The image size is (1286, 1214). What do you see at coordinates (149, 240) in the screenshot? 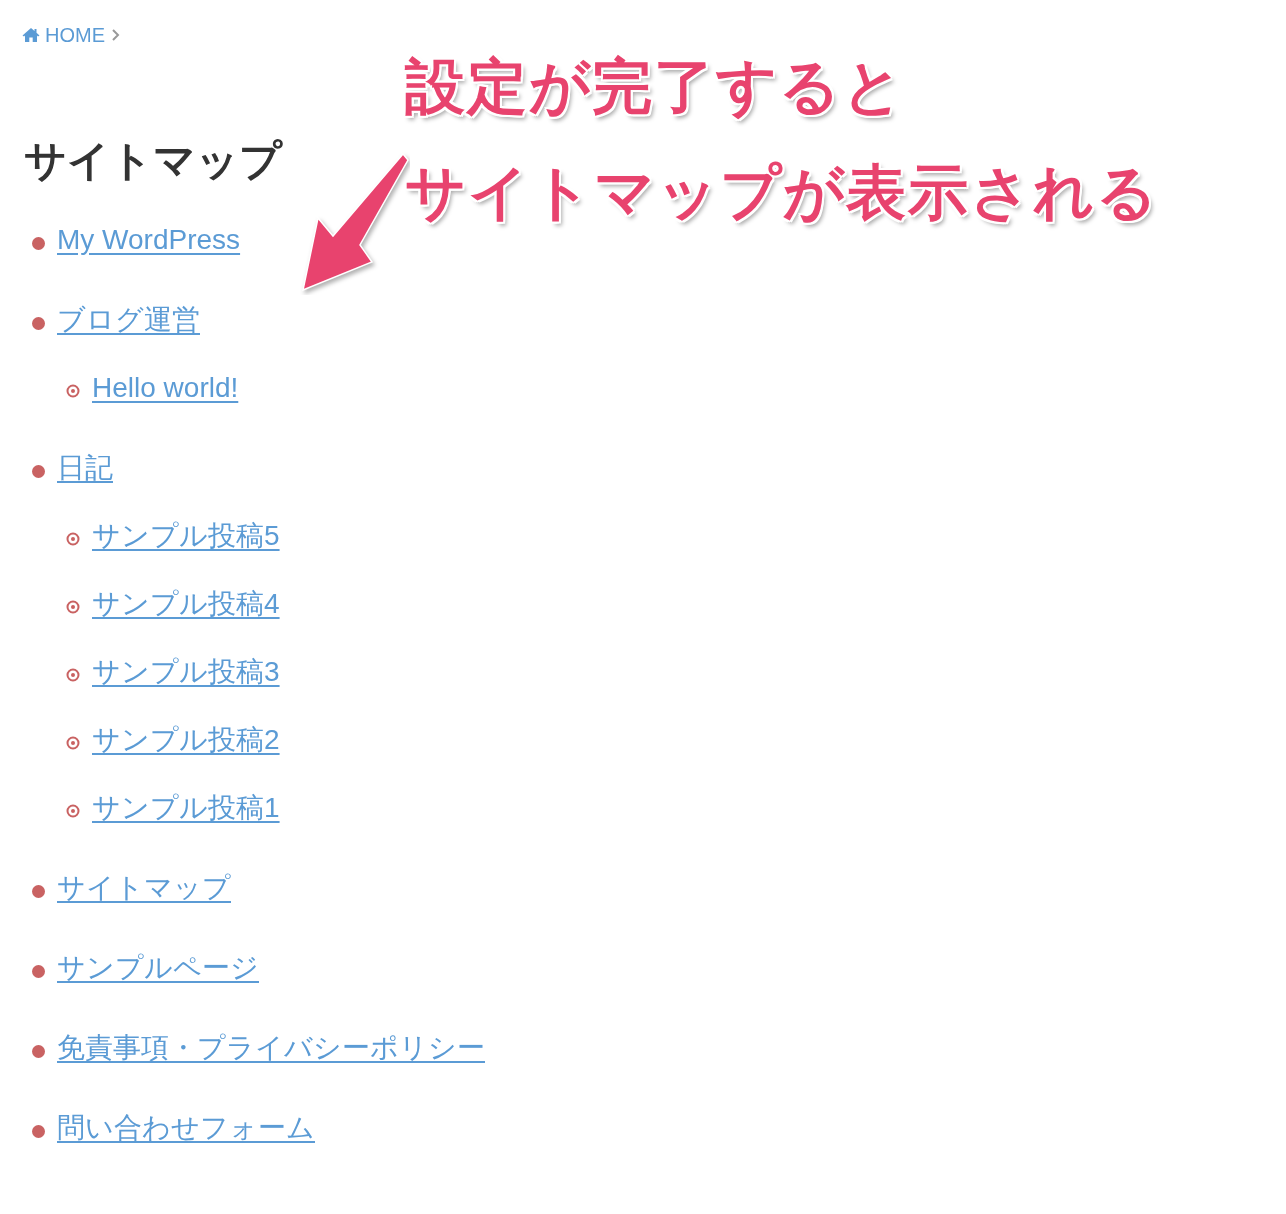
I see `sitemap-link: My WordPress` at bounding box center [149, 240].